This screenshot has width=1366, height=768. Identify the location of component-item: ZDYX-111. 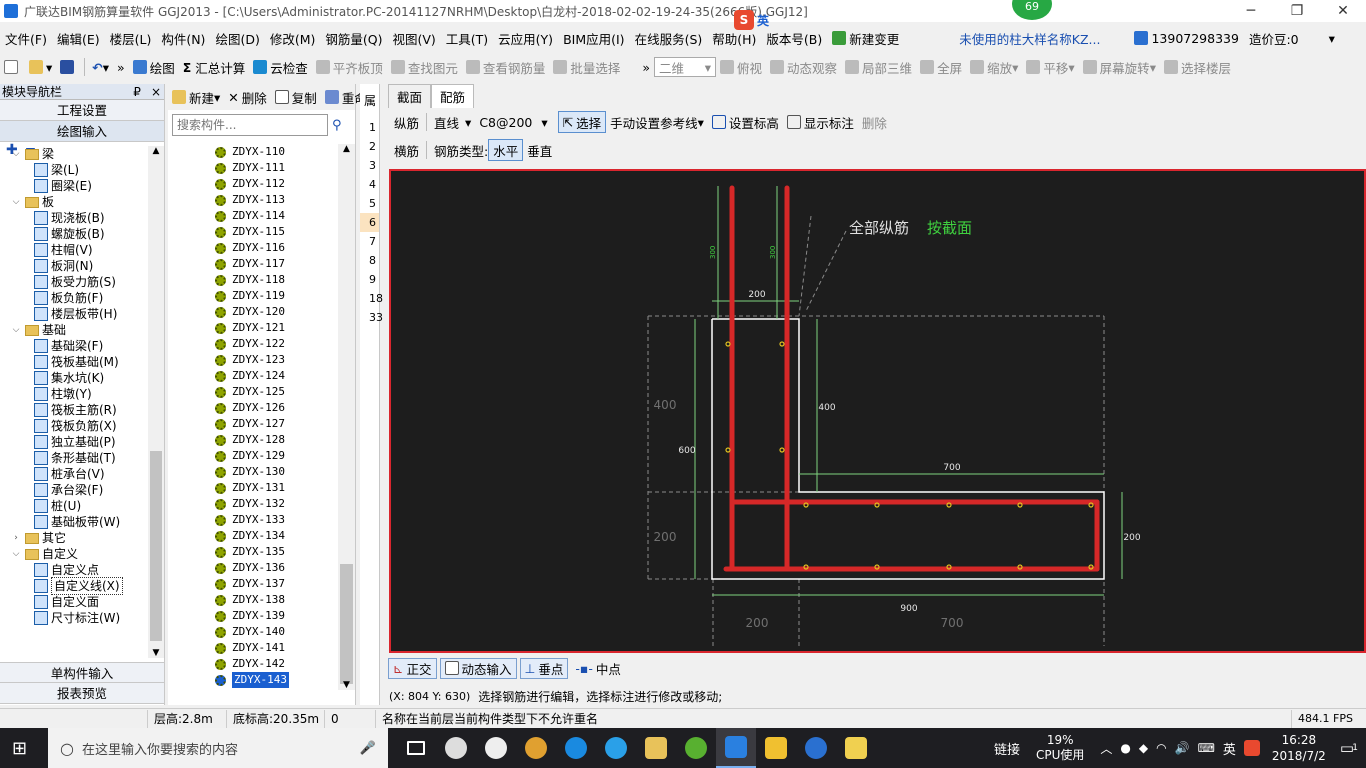
(254, 168).